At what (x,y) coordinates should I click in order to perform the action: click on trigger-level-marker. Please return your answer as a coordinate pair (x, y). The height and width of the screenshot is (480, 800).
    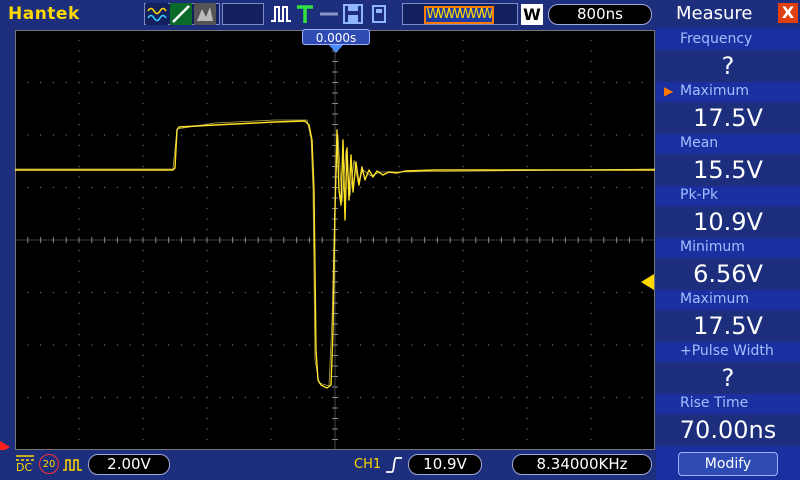
    Looking at the image, I should click on (647, 282).